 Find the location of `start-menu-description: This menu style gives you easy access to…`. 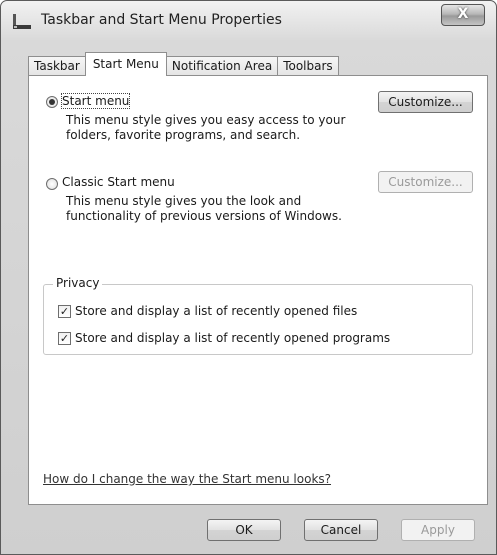

start-menu-description: This menu style gives you easy access to… is located at coordinates (206, 127).